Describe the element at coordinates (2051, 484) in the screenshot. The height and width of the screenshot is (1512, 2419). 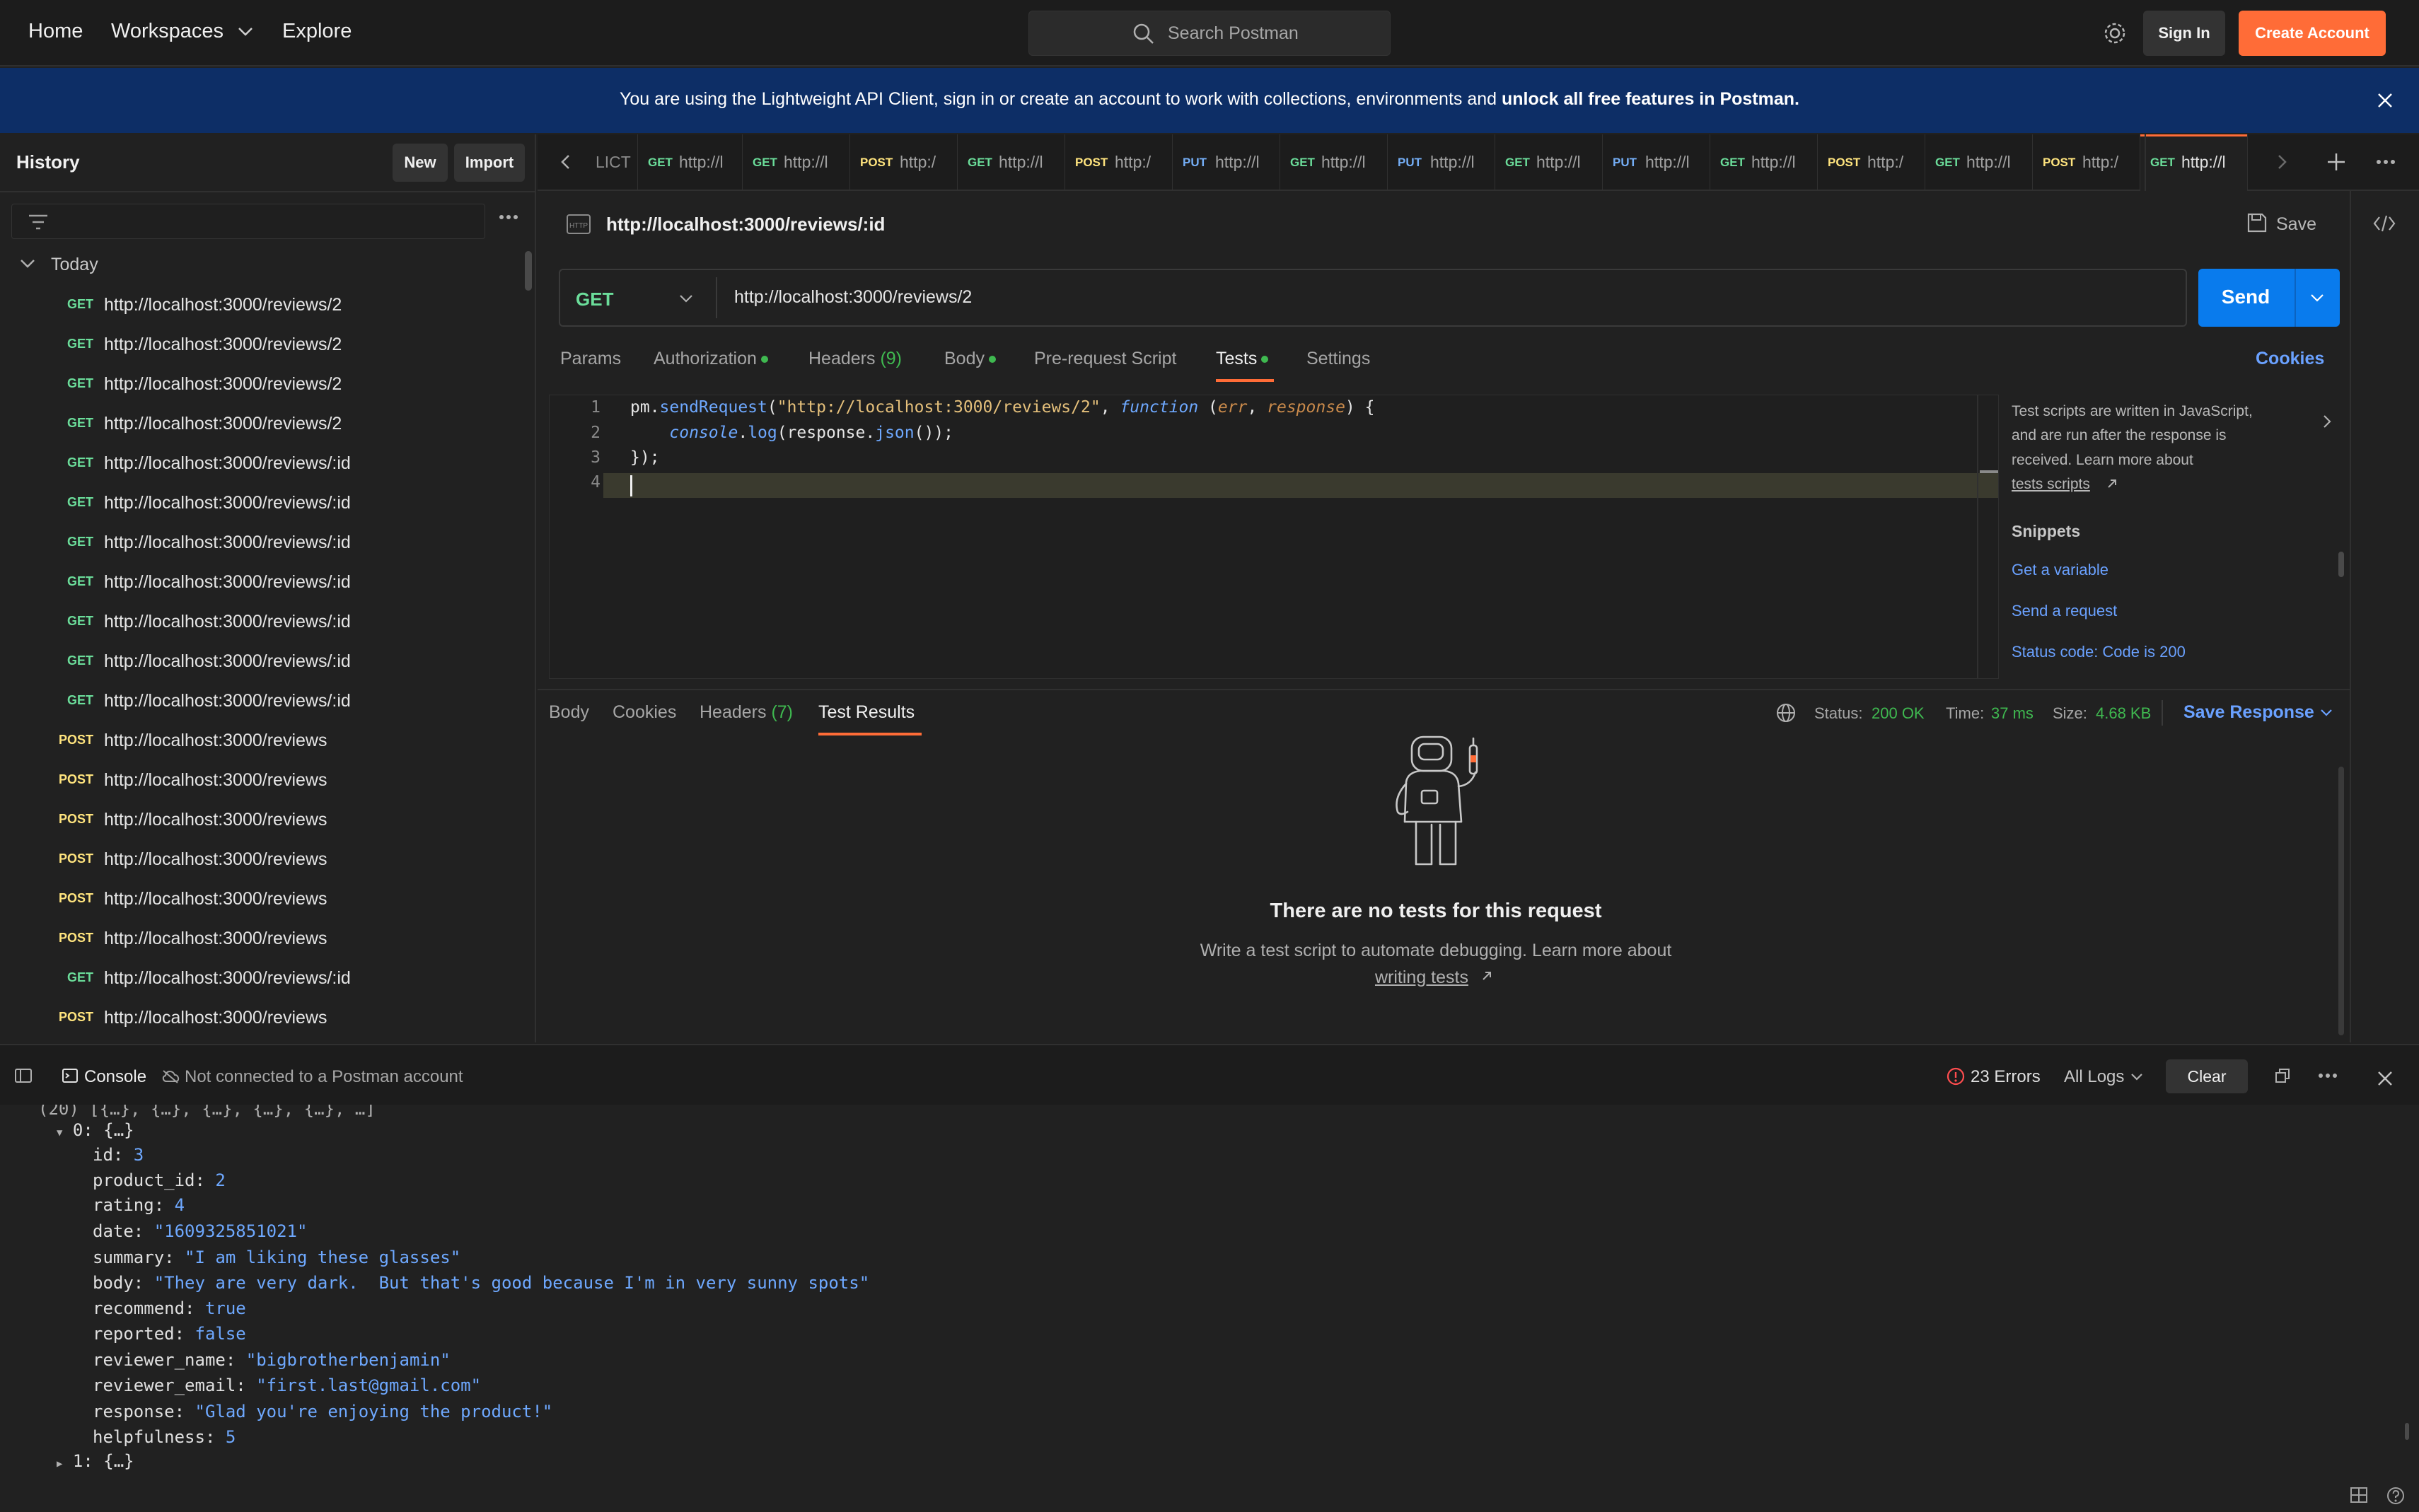
I see `tests-scripts-link: tests scripts` at that location.